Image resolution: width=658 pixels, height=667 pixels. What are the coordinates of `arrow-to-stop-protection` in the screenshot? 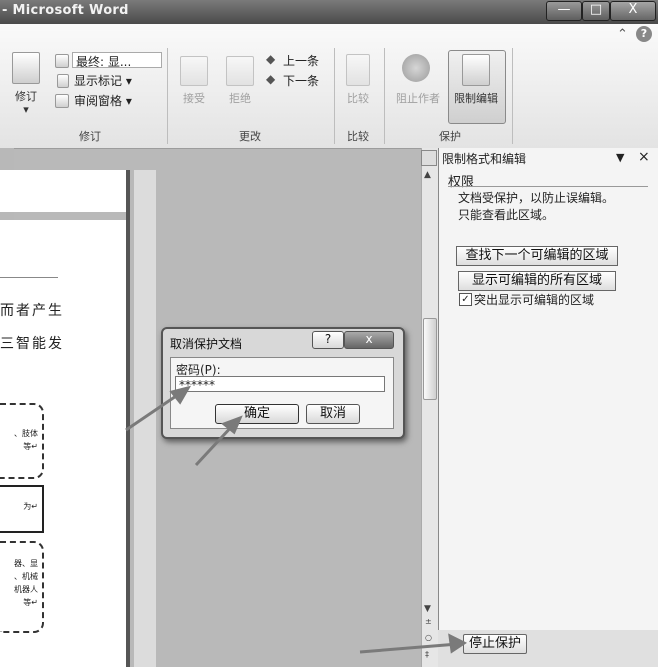 It's located at (409, 648).